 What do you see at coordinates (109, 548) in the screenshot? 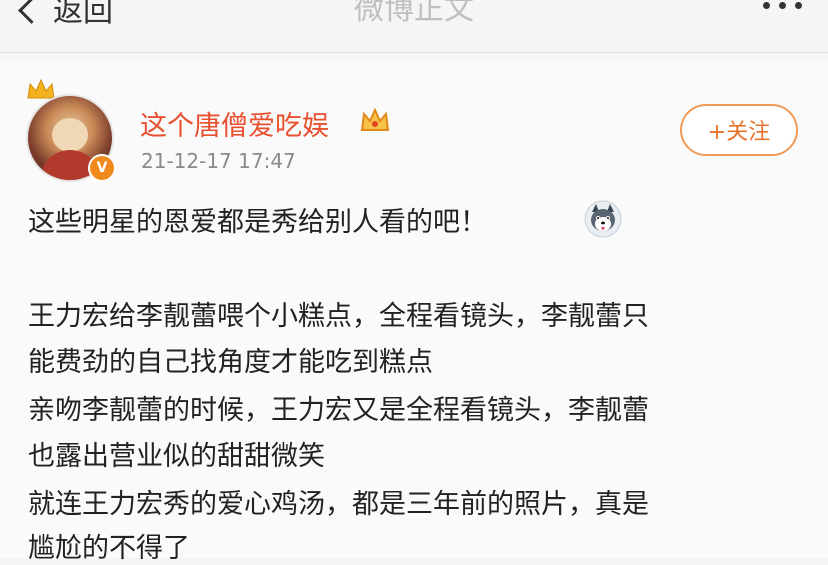
I see `post-text-line: 尴尬的不得了` at bounding box center [109, 548].